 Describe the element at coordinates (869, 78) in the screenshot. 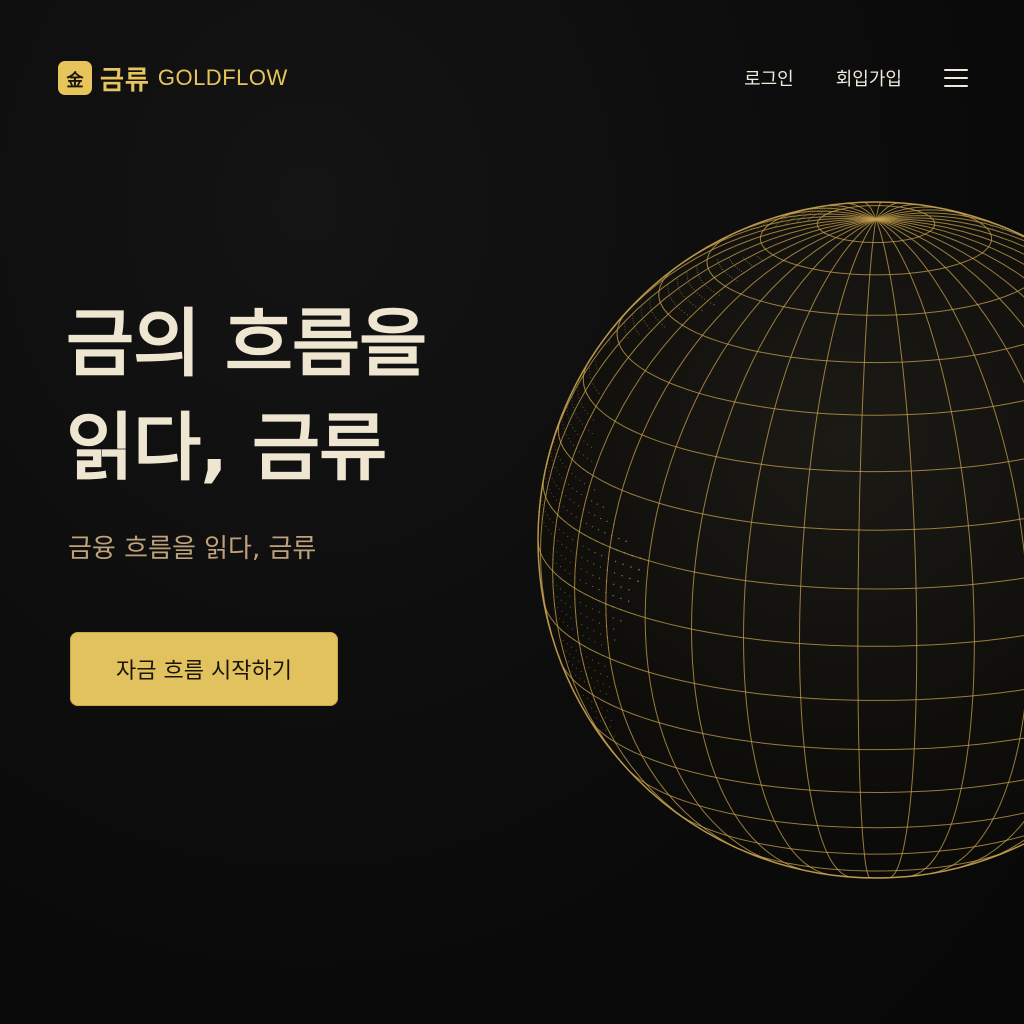

I see `signup-link: 회입가입` at that location.